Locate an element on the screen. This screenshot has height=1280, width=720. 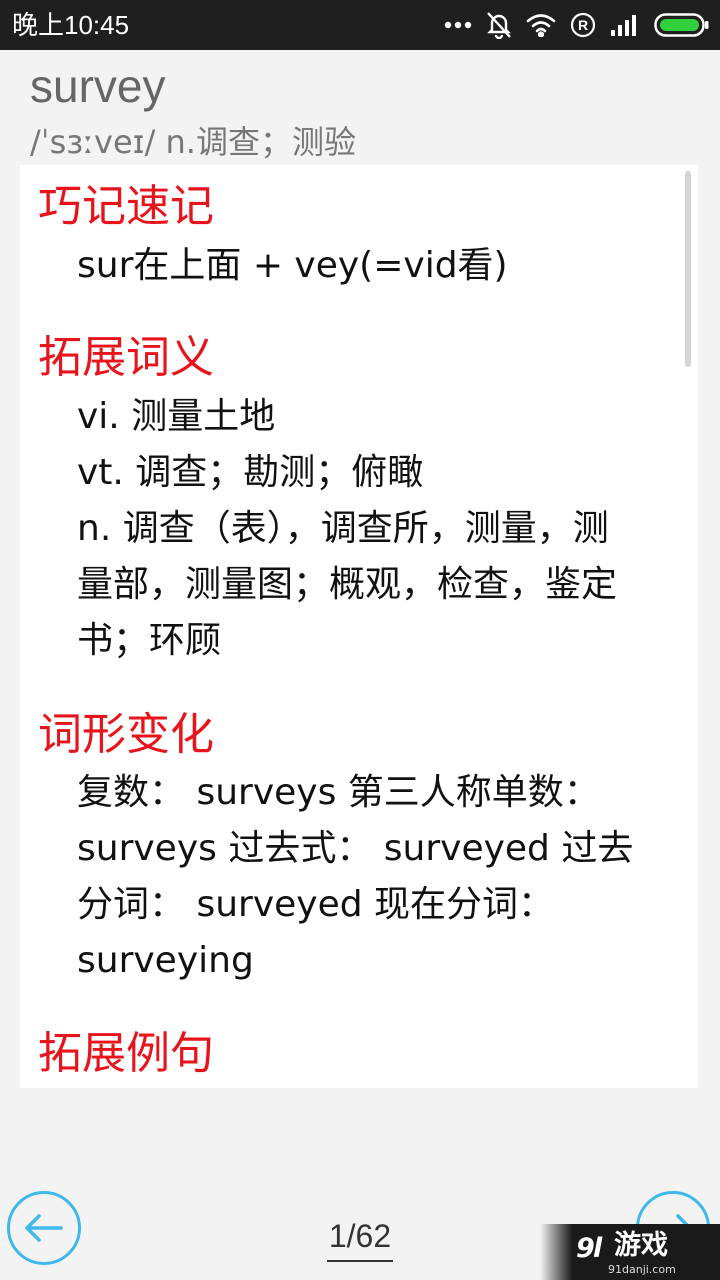
svg-text: 9 is located at coordinates (585, 1248).